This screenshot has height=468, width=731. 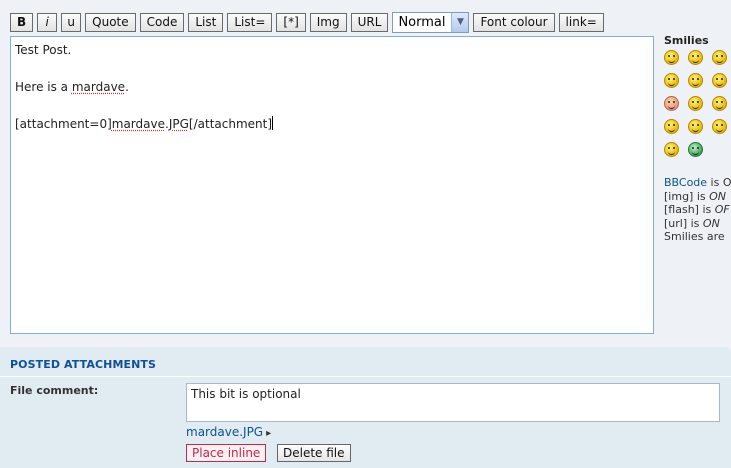 I want to click on img-button: Img, so click(x=328, y=22).